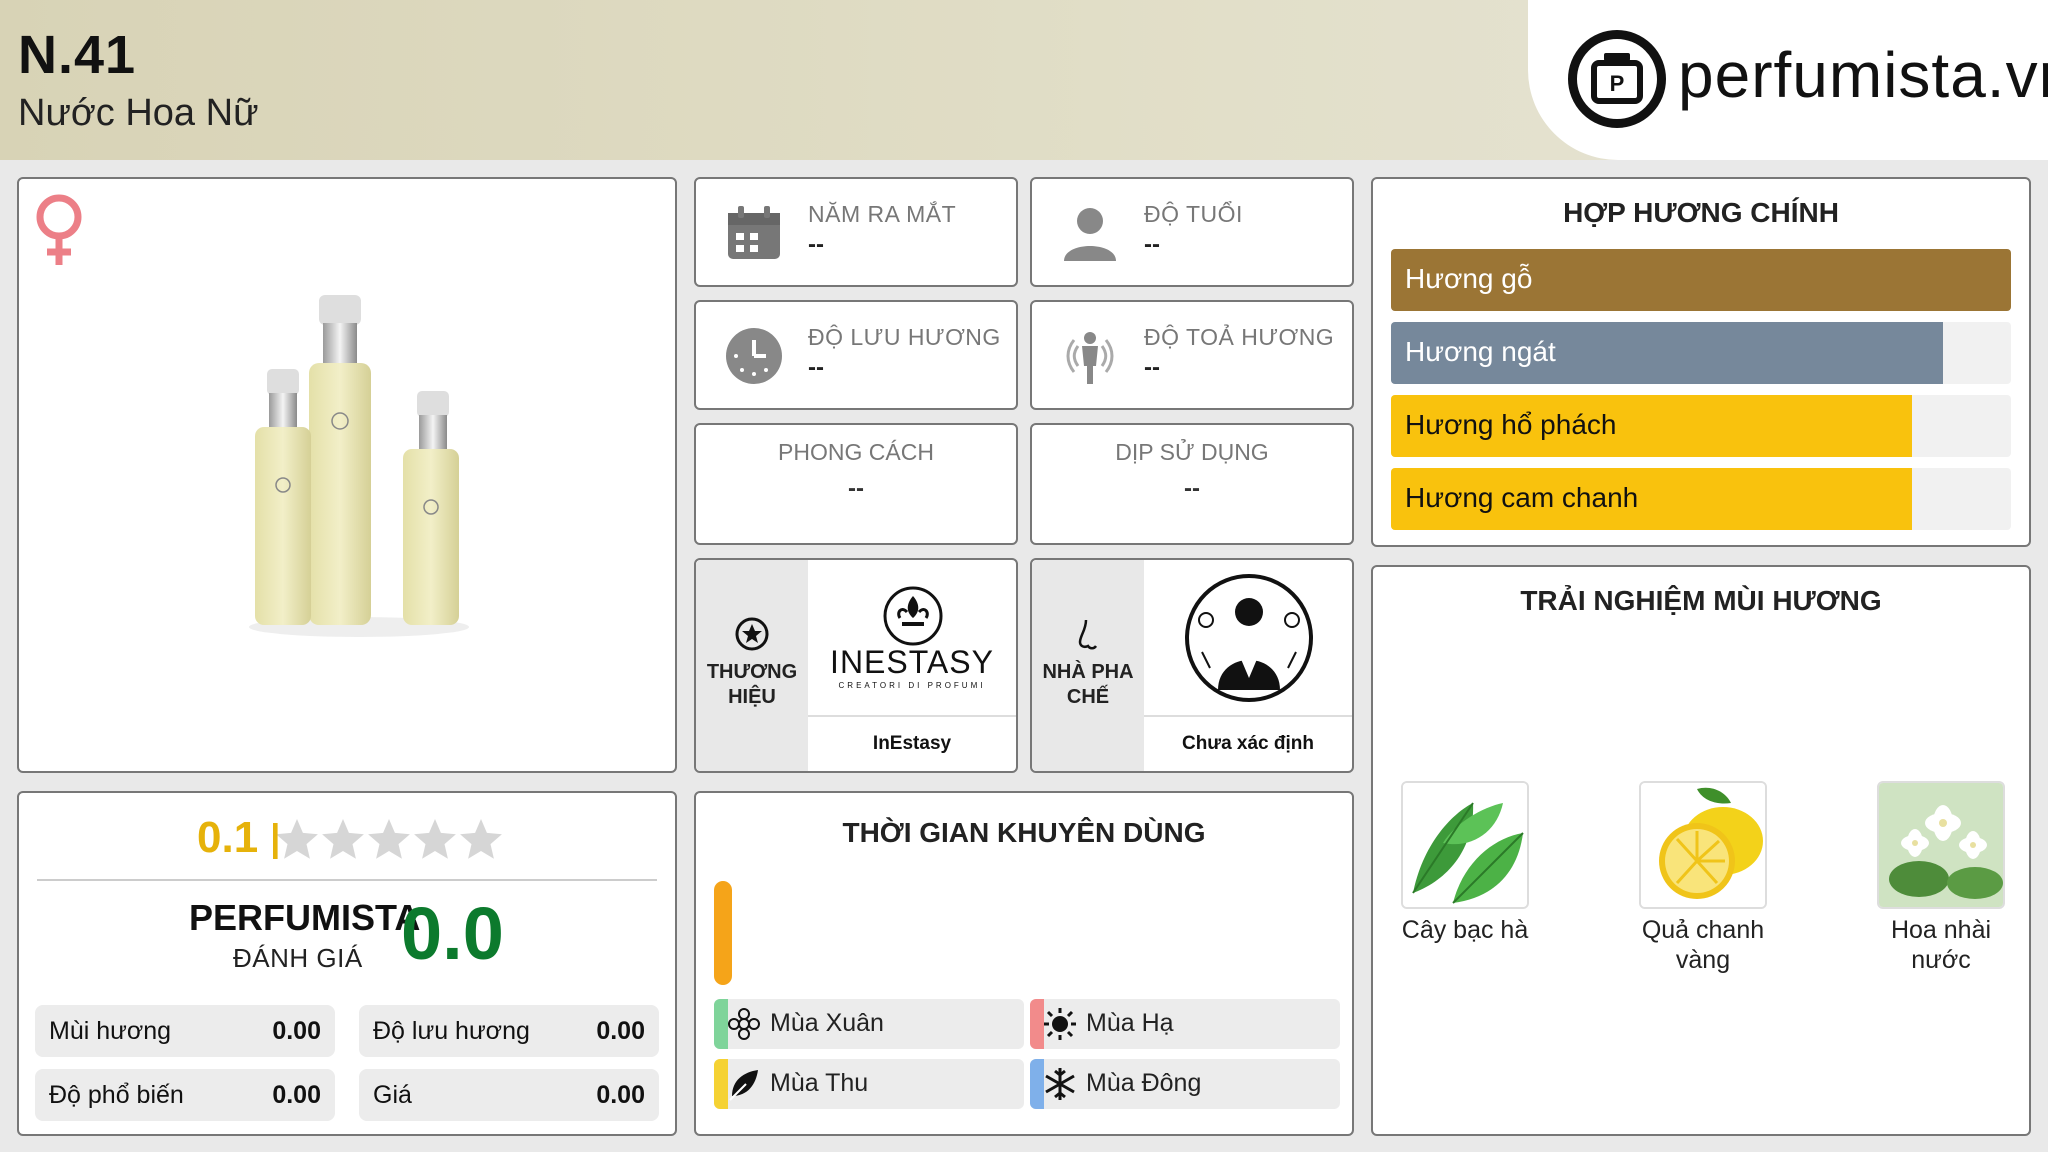 The image size is (2048, 1152). Describe the element at coordinates (392, 1095) in the screenshot. I see `price-score-label: Giá` at that location.